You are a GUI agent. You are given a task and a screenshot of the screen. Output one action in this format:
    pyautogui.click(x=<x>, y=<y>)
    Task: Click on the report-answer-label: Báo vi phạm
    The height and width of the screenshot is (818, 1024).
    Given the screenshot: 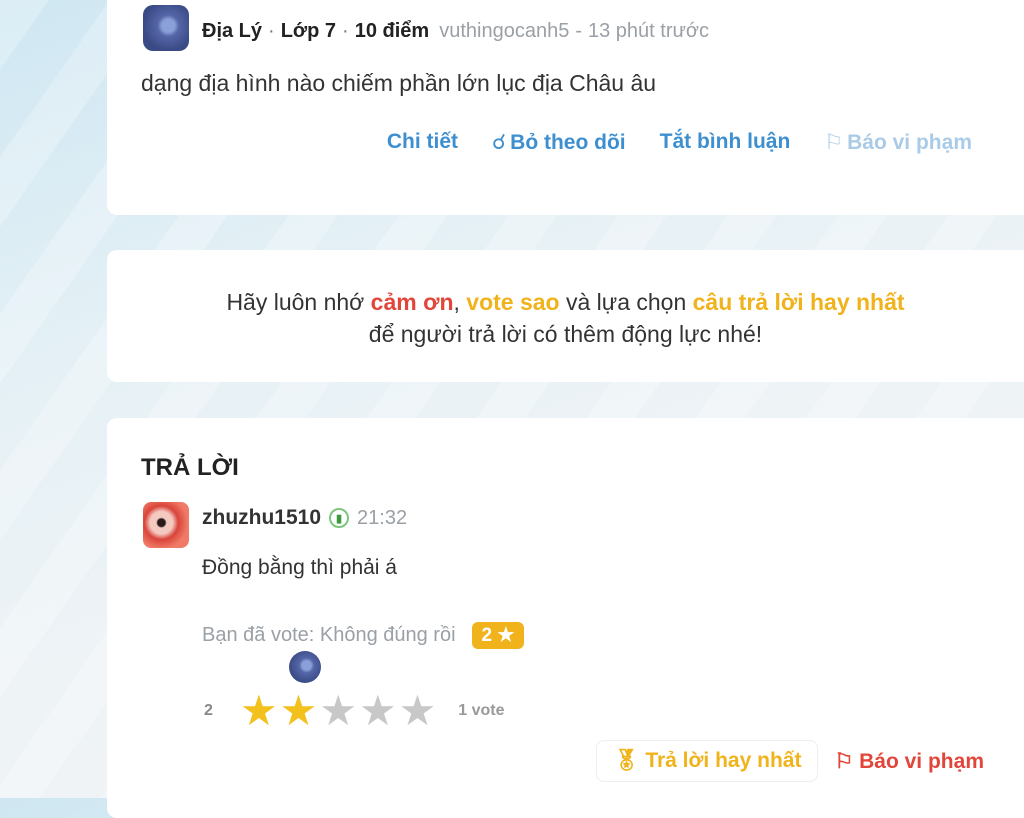 What is the action you would take?
    pyautogui.click(x=921, y=761)
    